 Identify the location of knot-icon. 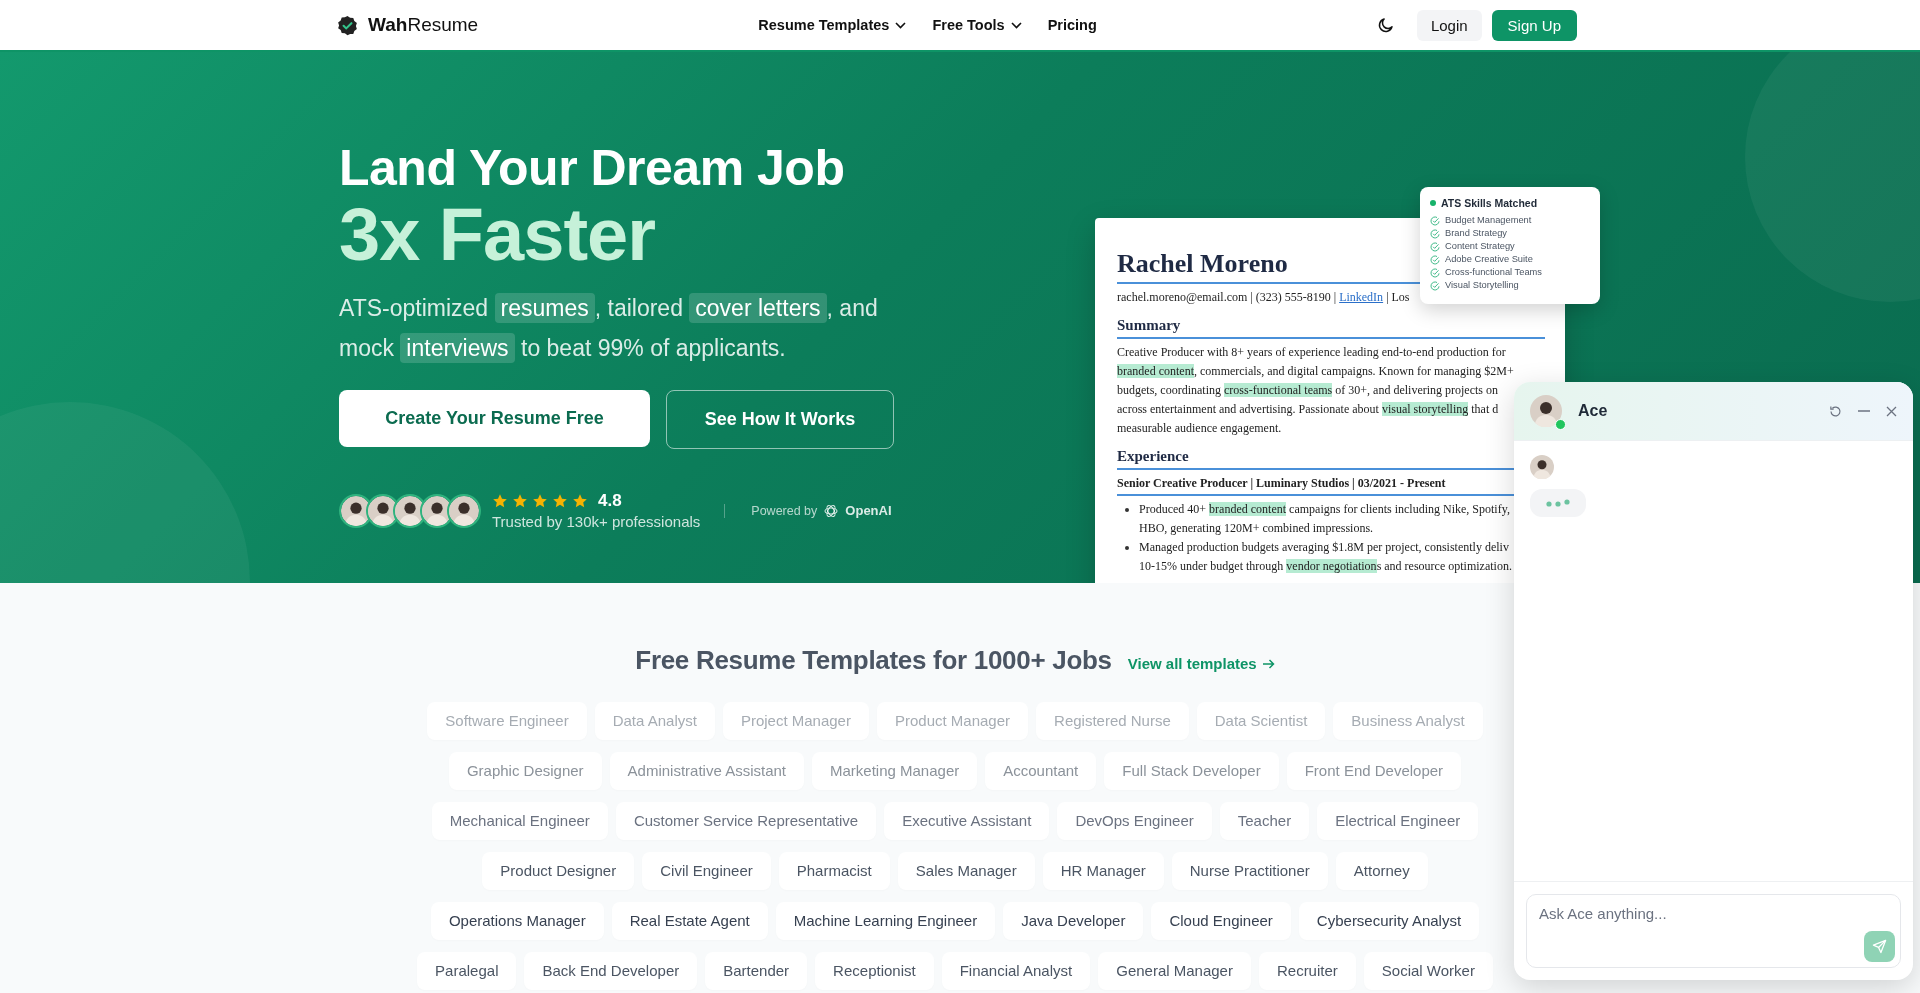
(831, 510).